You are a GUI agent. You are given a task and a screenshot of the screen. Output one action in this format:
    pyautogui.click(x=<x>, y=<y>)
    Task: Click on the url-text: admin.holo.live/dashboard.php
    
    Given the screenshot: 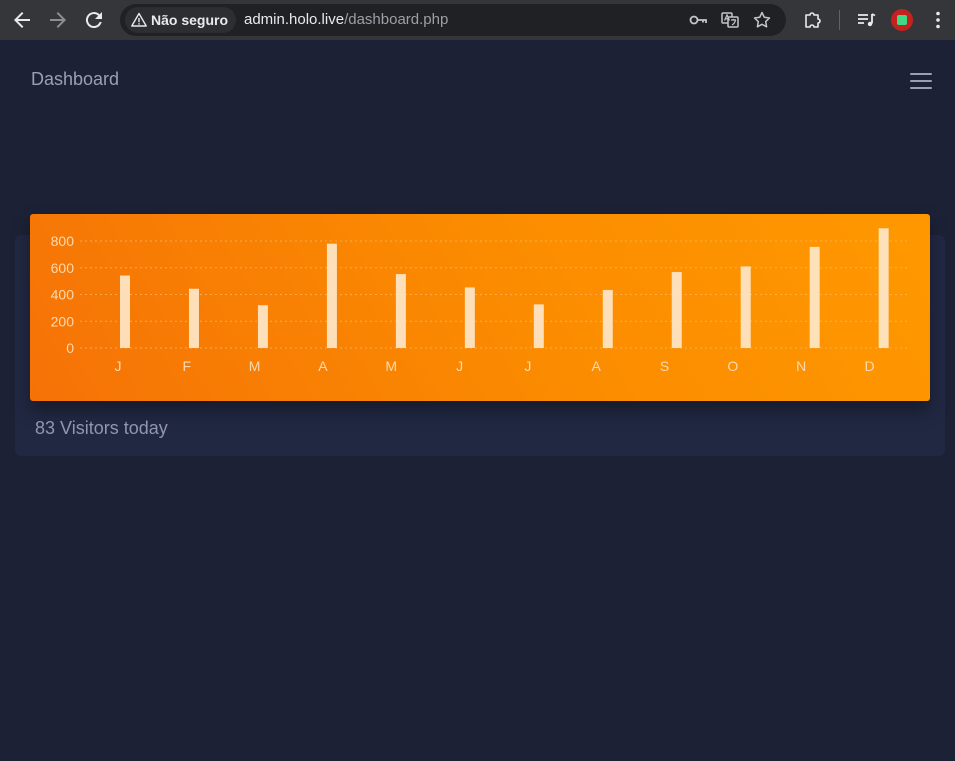 What is the action you would take?
    pyautogui.click(x=346, y=19)
    